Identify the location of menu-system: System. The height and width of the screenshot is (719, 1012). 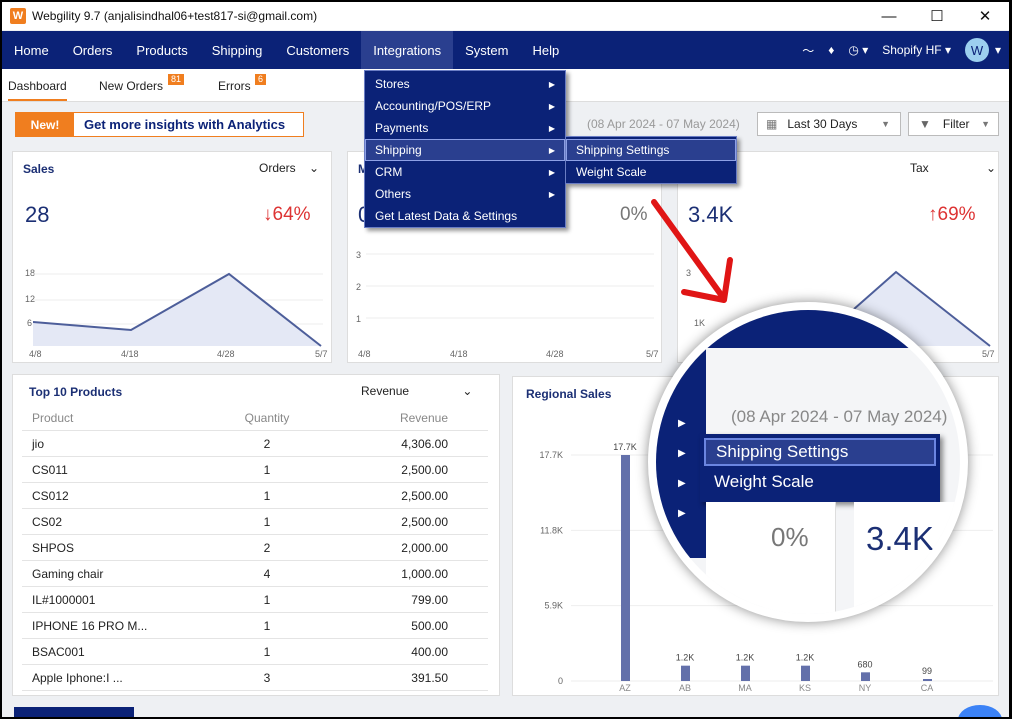
(486, 50).